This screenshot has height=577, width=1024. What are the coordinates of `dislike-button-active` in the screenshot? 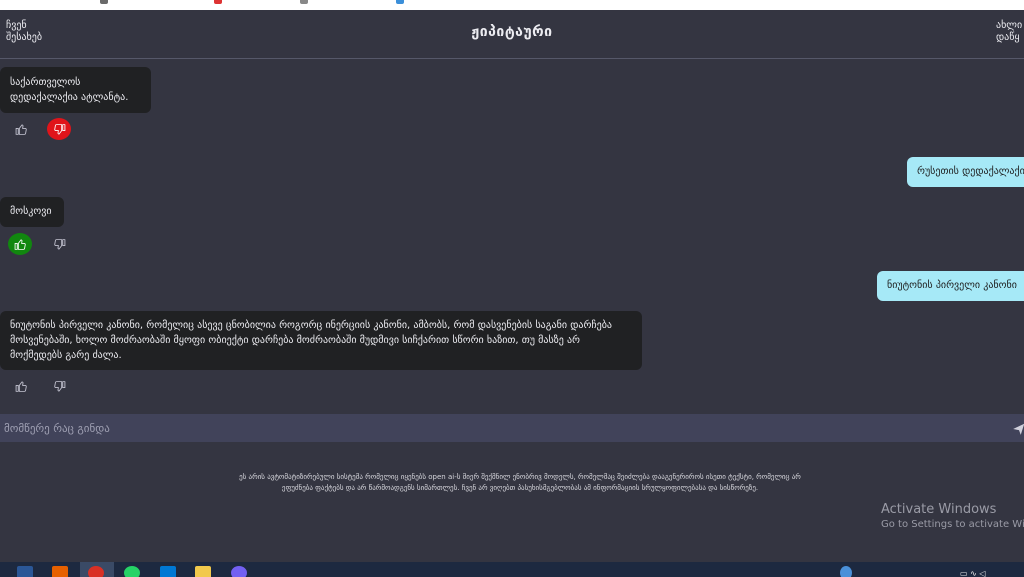 It's located at (59, 129).